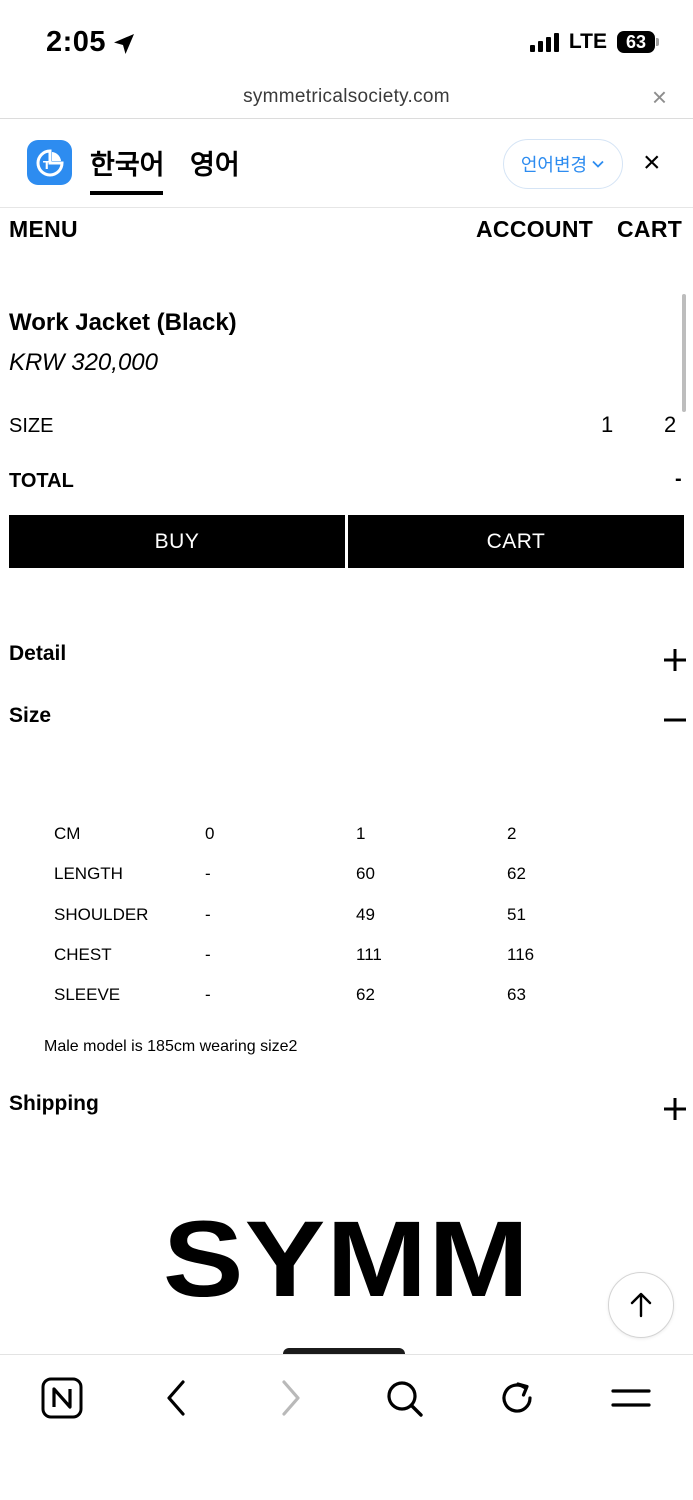 The width and height of the screenshot is (693, 1500). I want to click on table-row: SHOULDER - 49 51, so click(330, 915).